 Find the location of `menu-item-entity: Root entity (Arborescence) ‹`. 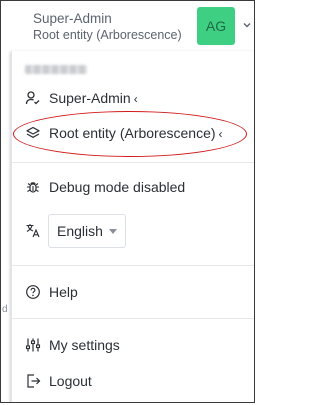

menu-item-entity: Root entity (Arborescence) ‹ is located at coordinates (133, 133).